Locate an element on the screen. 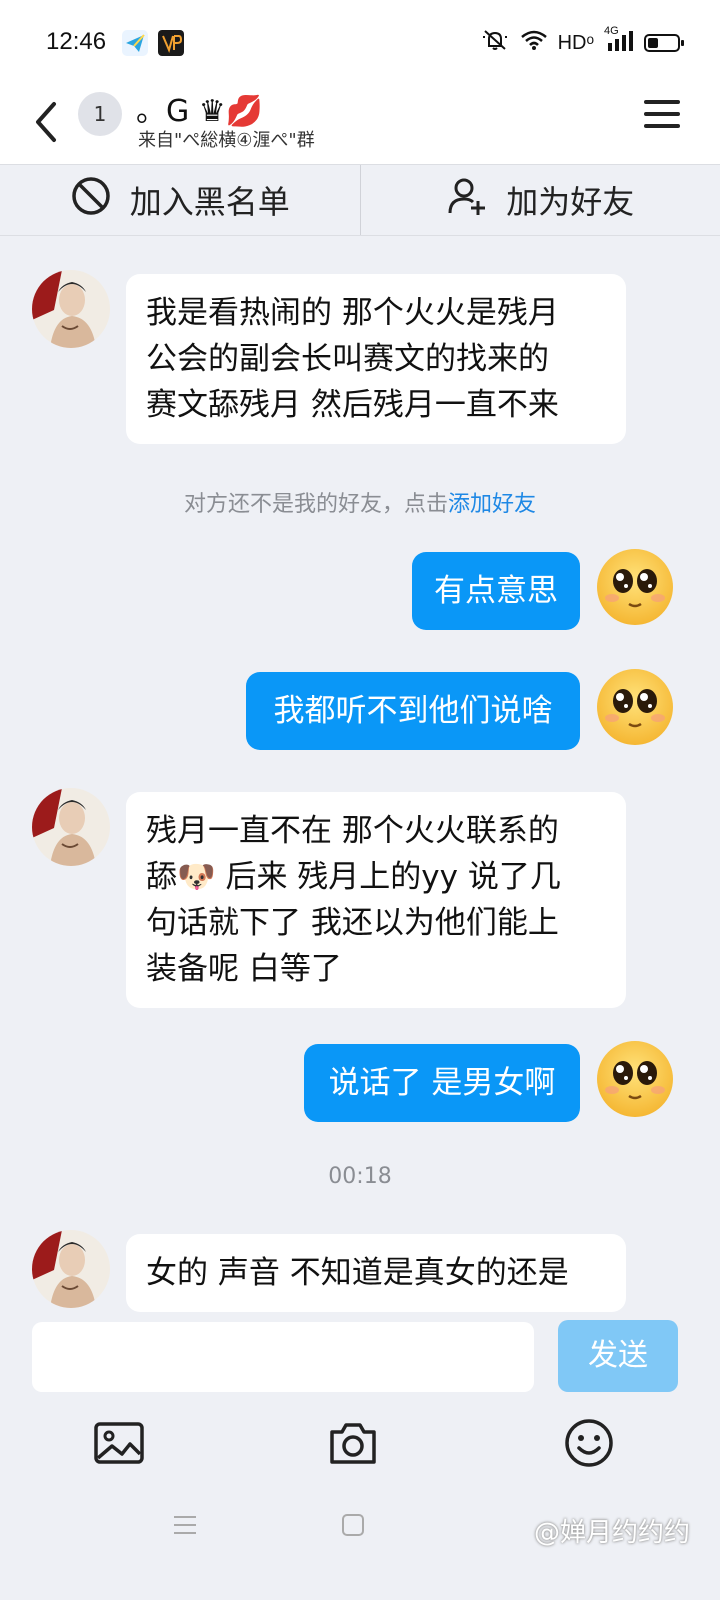  attachment-toolbar is located at coordinates (360, 1447).